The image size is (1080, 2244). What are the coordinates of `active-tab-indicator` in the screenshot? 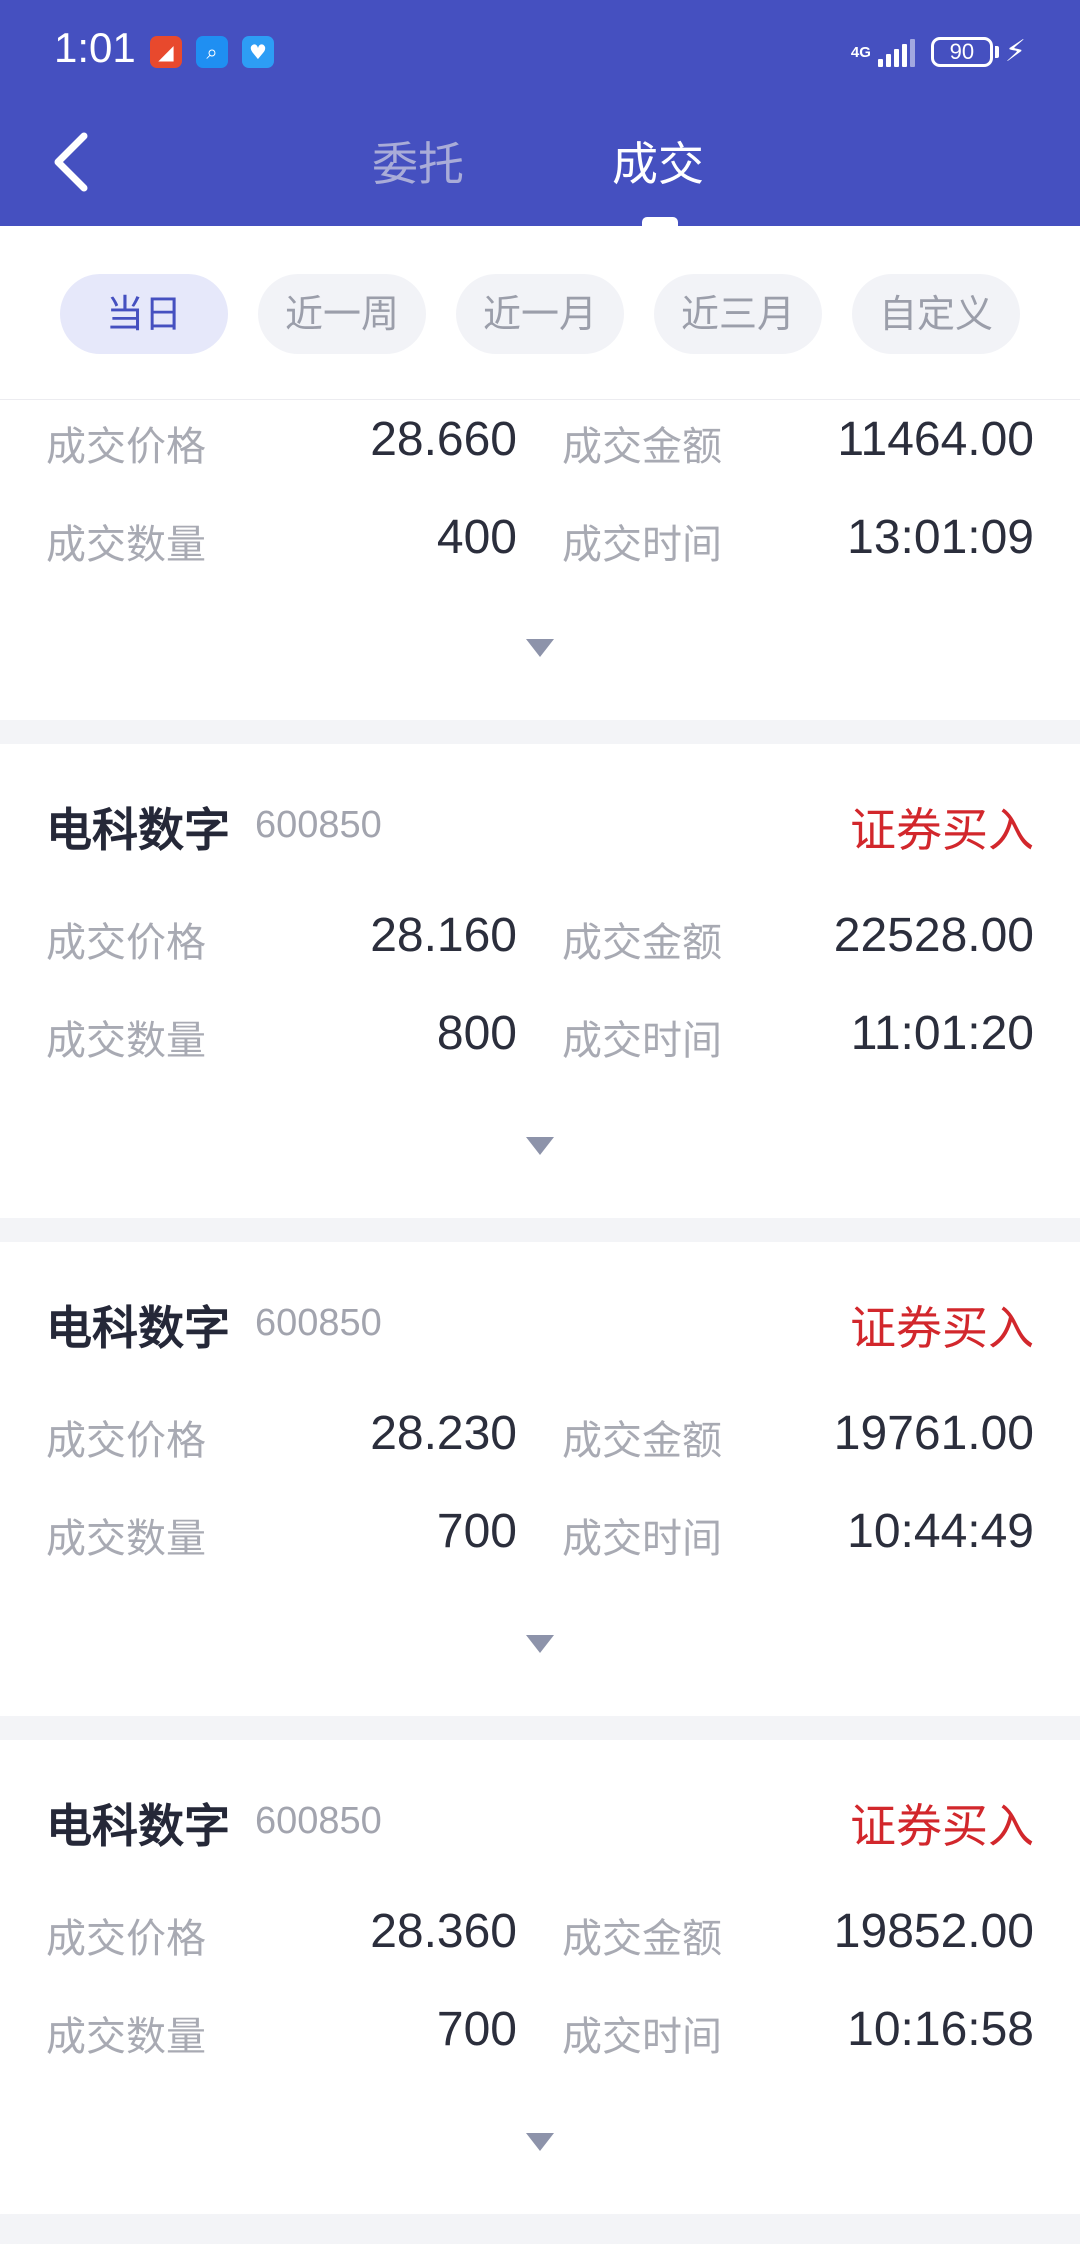 It's located at (660, 221).